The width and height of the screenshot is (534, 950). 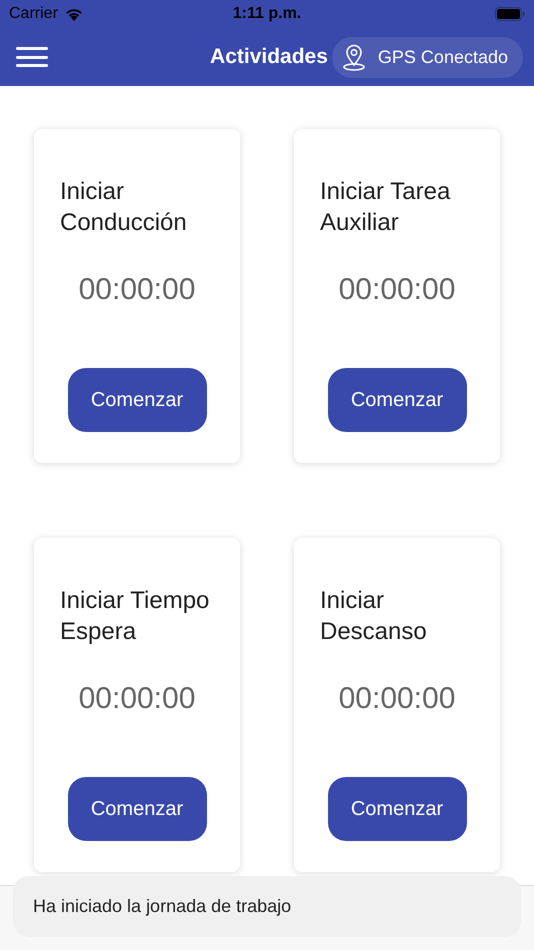 What do you see at coordinates (443, 57) in the screenshot?
I see `gps-status-label: GPS Conectado` at bounding box center [443, 57].